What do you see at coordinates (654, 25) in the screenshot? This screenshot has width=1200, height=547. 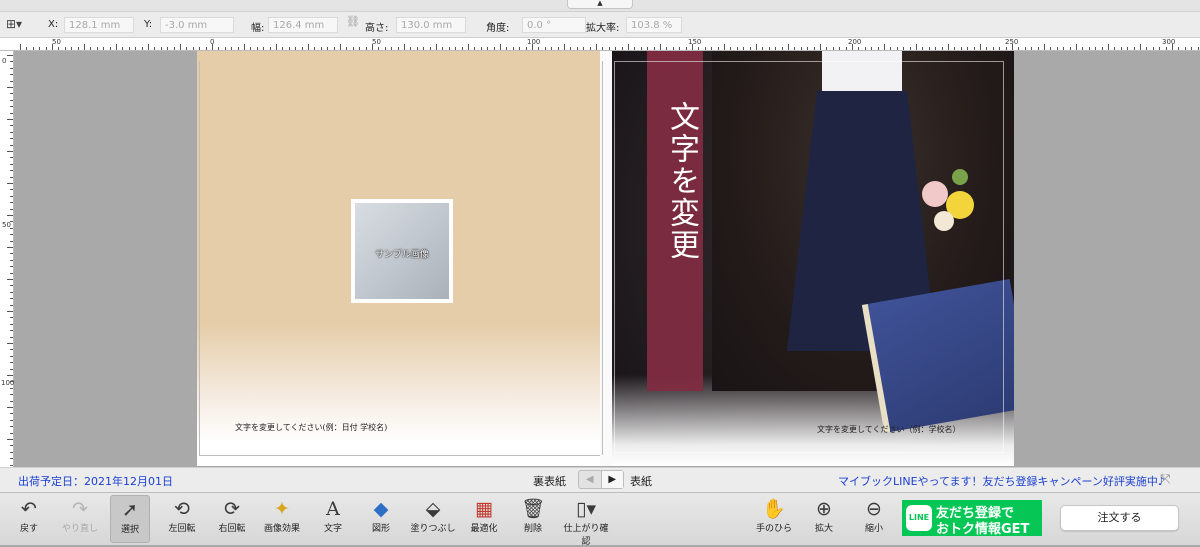 I see `zoom-field: 103.8 %` at bounding box center [654, 25].